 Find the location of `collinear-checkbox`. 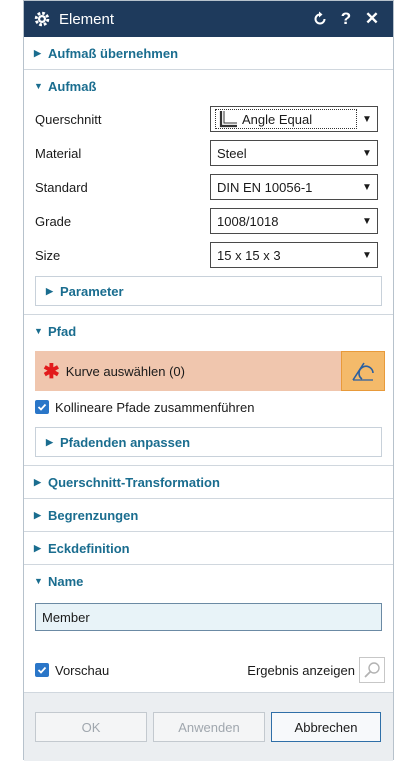

collinear-checkbox is located at coordinates (42, 407).